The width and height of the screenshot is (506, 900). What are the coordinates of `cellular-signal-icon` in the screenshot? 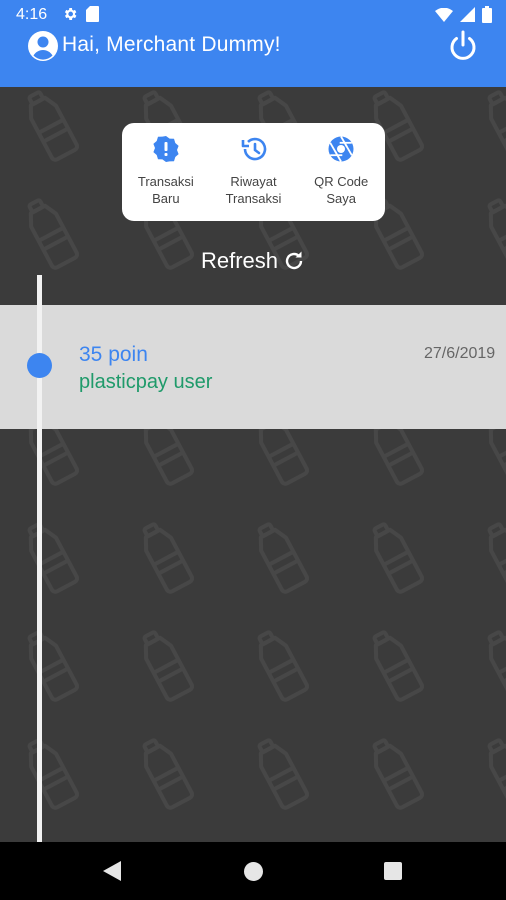 It's located at (467, 14).